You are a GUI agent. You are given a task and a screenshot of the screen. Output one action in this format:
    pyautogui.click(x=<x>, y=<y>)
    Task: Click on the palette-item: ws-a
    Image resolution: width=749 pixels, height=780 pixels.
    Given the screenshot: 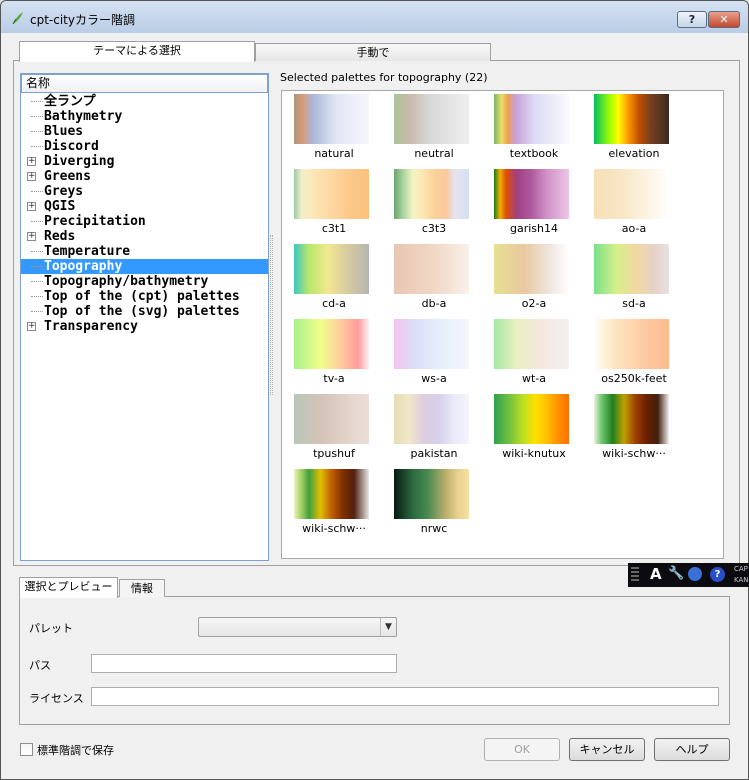 What is the action you would take?
    pyautogui.click(x=428, y=352)
    